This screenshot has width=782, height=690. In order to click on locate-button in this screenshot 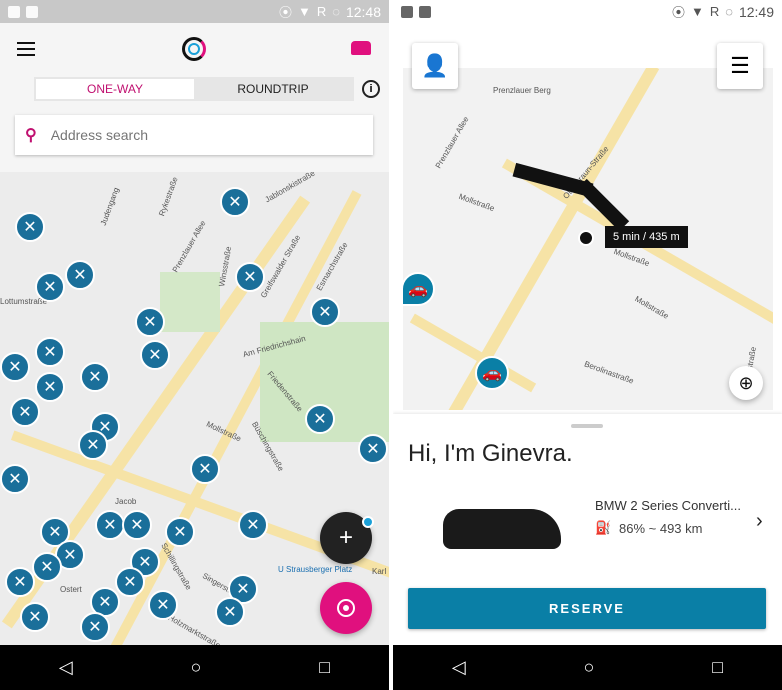, I will do `click(346, 608)`.